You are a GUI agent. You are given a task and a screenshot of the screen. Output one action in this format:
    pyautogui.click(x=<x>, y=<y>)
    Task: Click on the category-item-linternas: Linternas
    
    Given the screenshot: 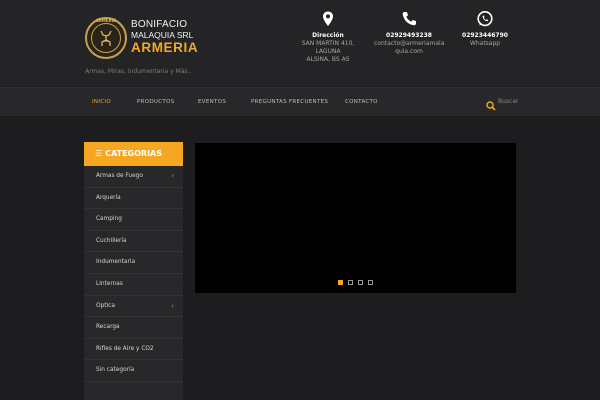 What is the action you would take?
    pyautogui.click(x=133, y=285)
    